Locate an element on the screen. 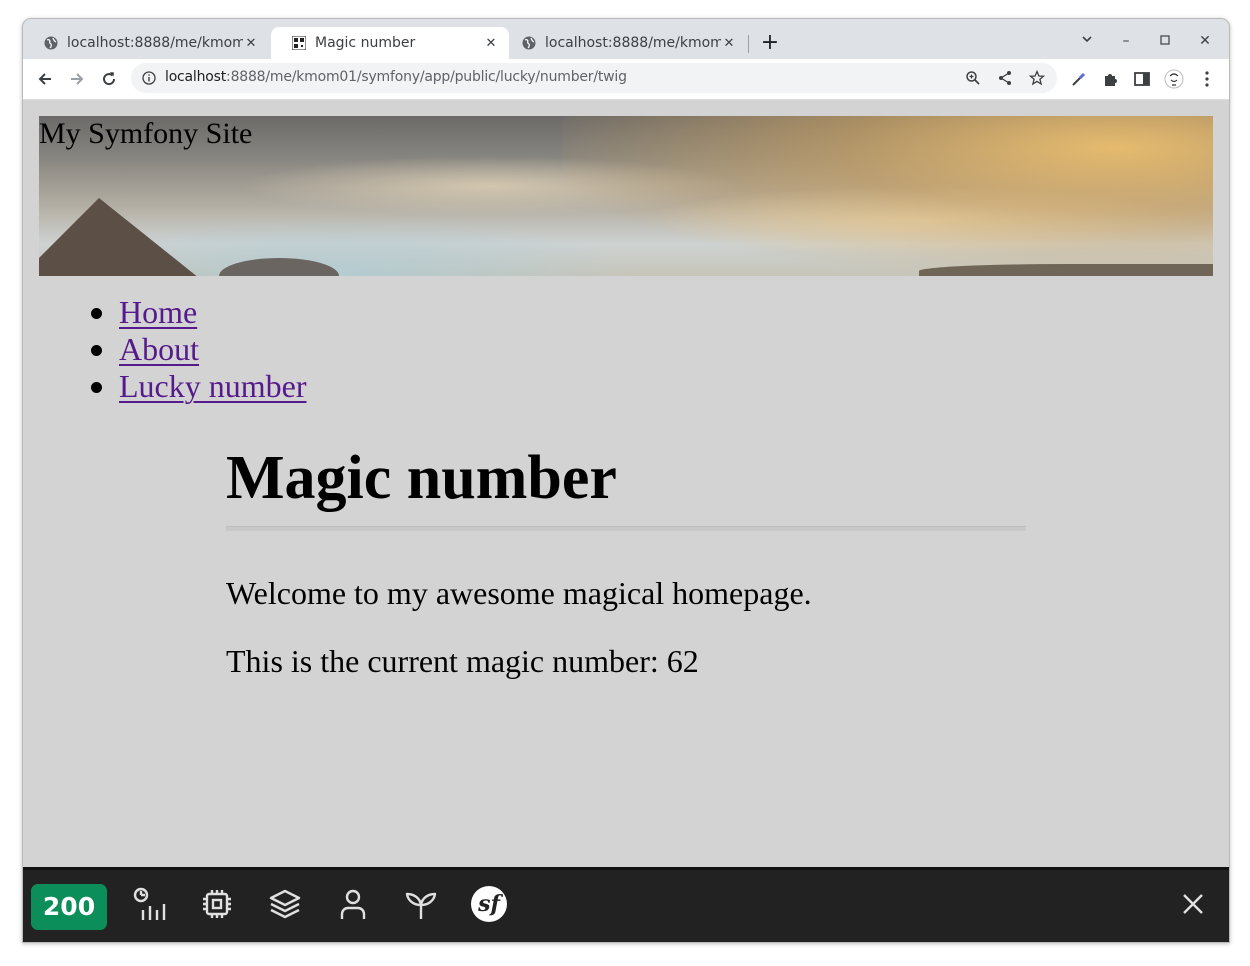  layers-icon is located at coordinates (285, 904).